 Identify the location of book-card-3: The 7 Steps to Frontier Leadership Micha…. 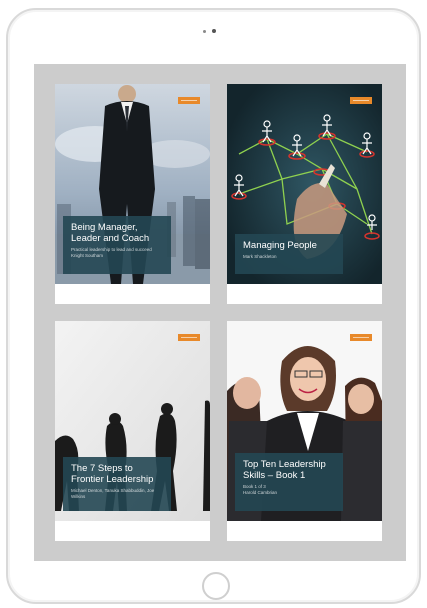
(132, 431).